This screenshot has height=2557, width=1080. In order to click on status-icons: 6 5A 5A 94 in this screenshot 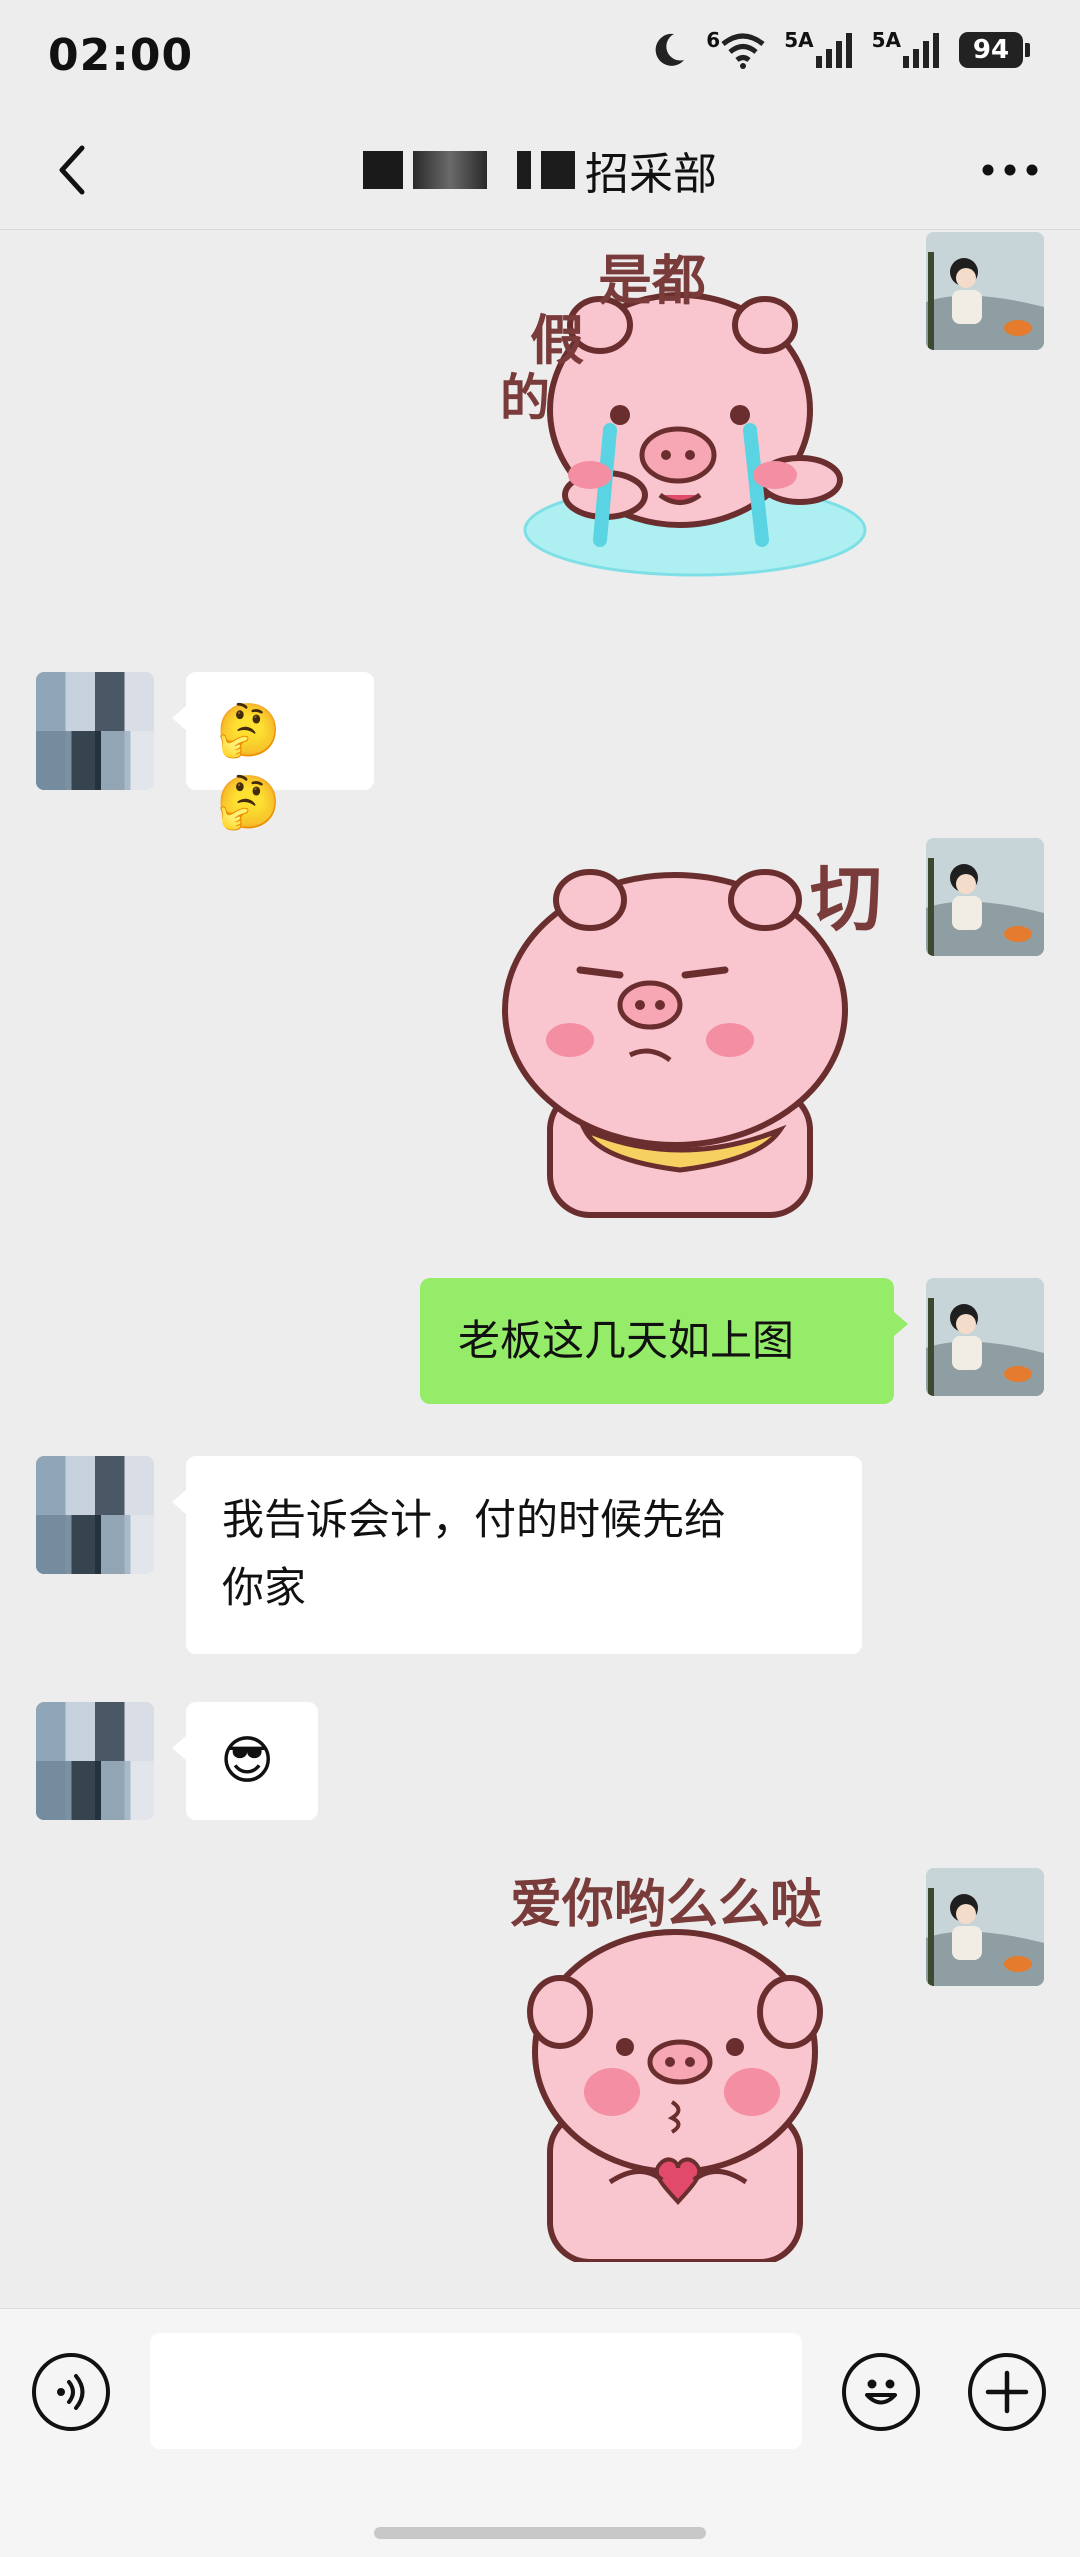, I will do `click(840, 50)`.